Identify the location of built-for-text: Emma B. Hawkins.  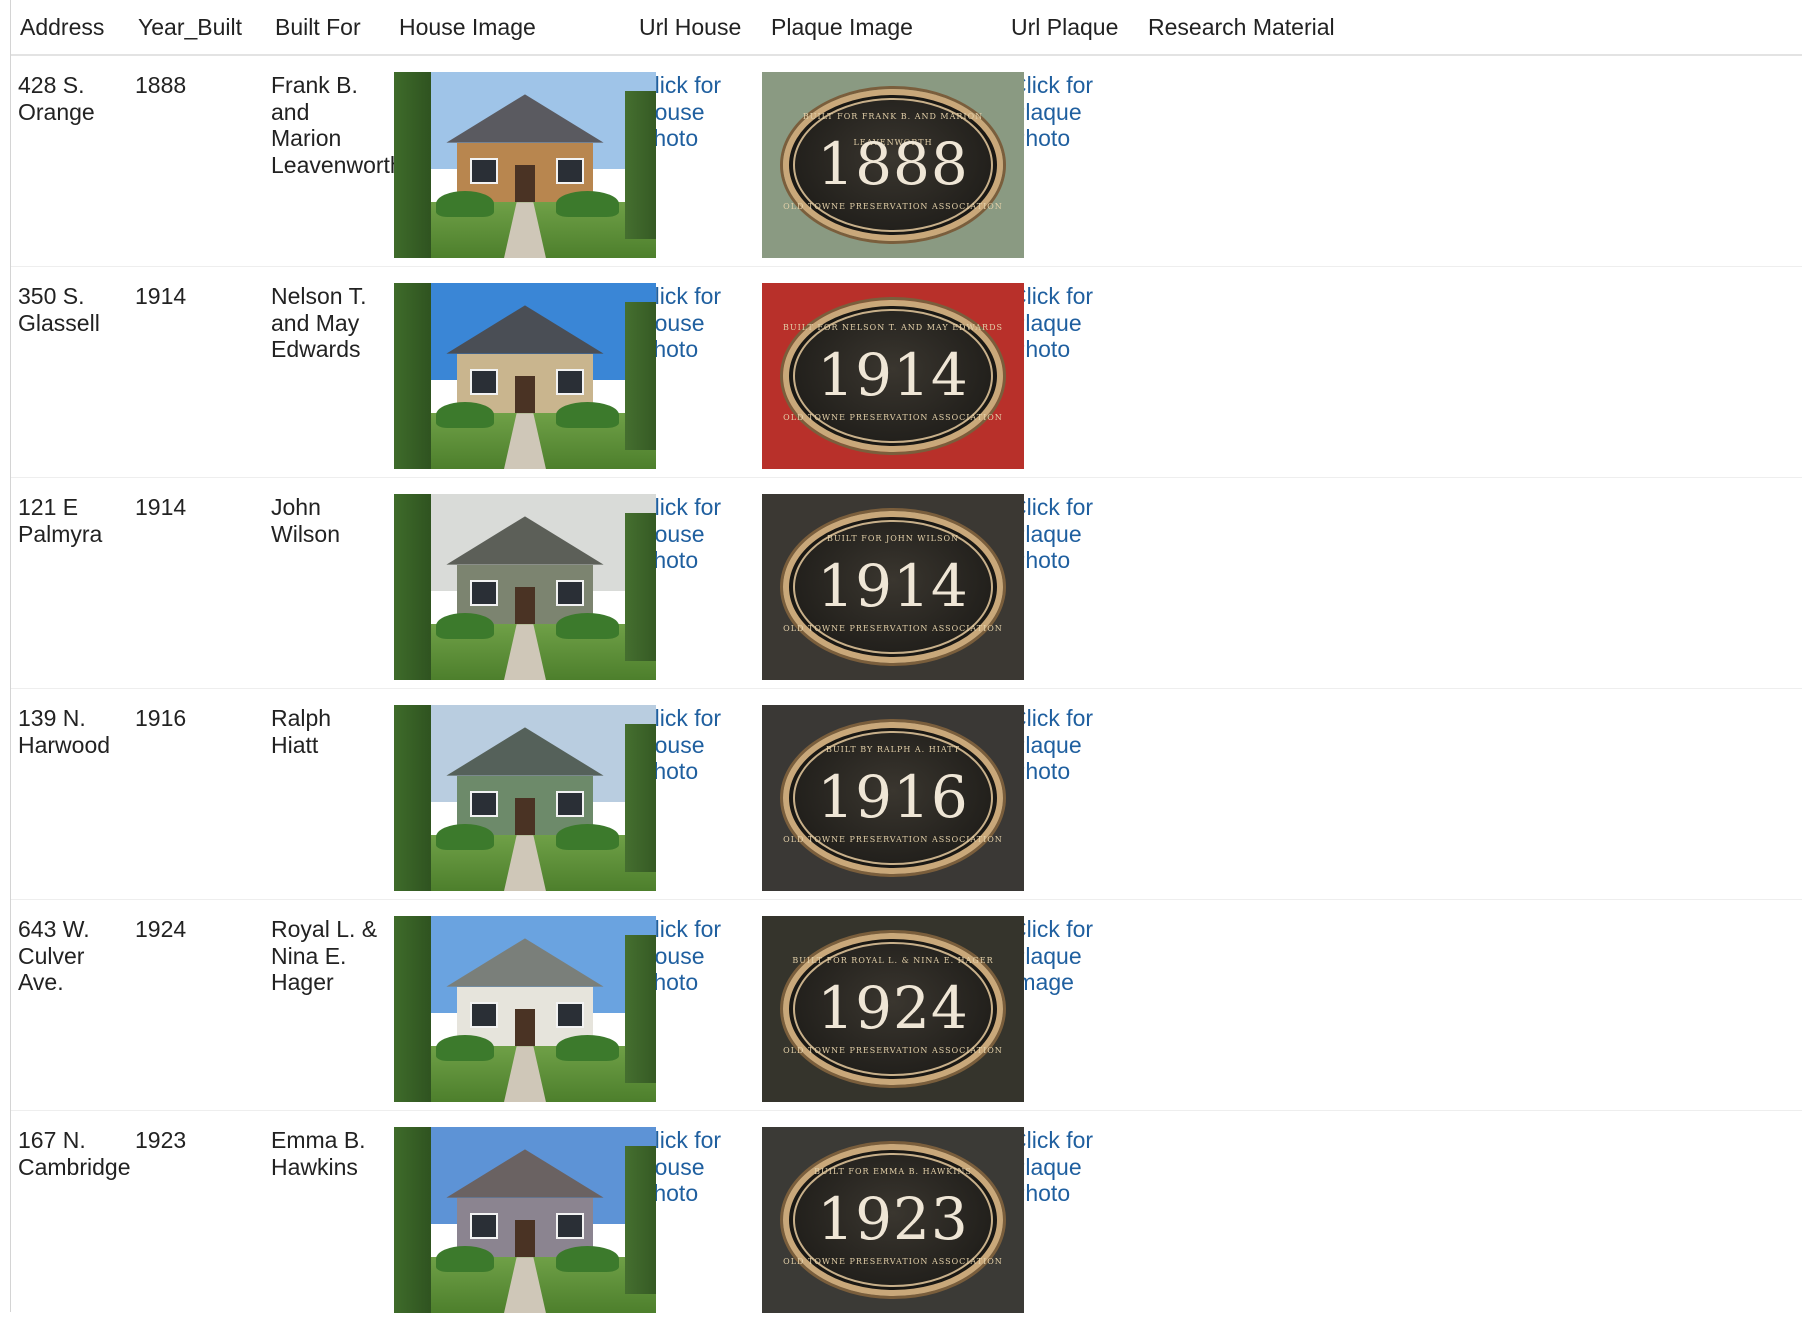
(318, 1153).